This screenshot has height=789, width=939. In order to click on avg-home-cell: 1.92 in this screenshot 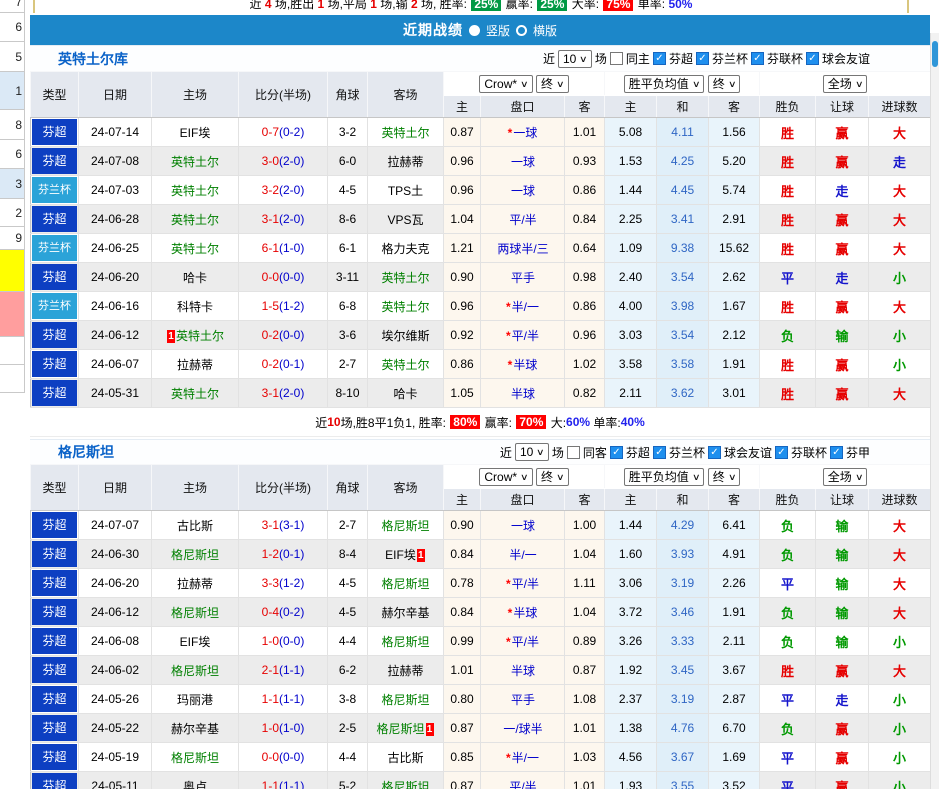, I will do `click(631, 670)`.